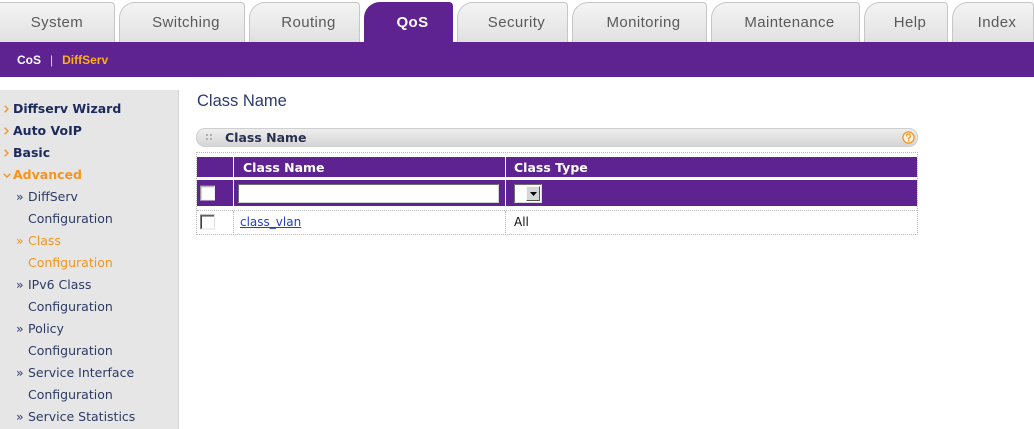 This screenshot has height=429, width=1034. I want to click on sidebar-subitem-label: Policy Configuration, so click(70, 340).